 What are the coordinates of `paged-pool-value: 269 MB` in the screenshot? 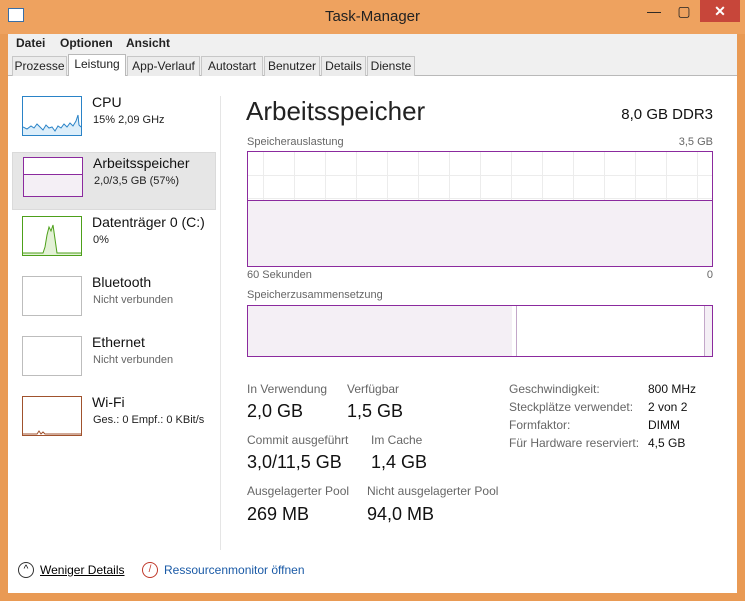 It's located at (278, 514).